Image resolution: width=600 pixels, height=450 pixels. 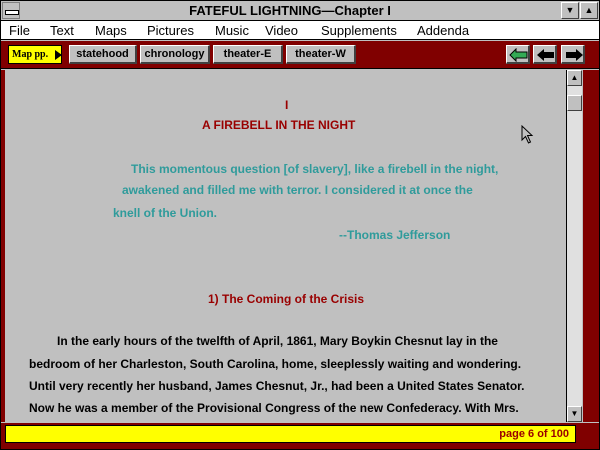 I want to click on chapter-title: A FIREBELL IN THE NIGHT, so click(x=279, y=125).